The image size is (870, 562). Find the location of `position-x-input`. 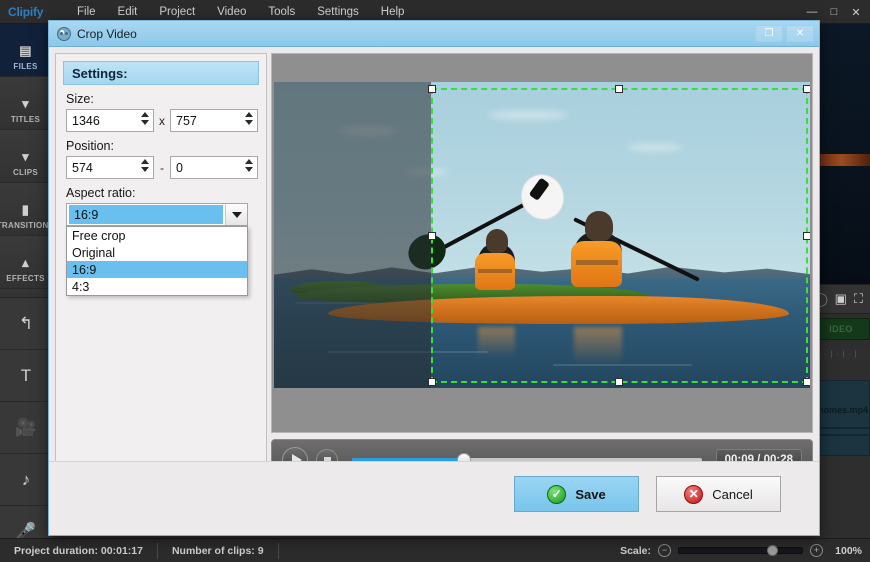

position-x-input is located at coordinates (99, 167).